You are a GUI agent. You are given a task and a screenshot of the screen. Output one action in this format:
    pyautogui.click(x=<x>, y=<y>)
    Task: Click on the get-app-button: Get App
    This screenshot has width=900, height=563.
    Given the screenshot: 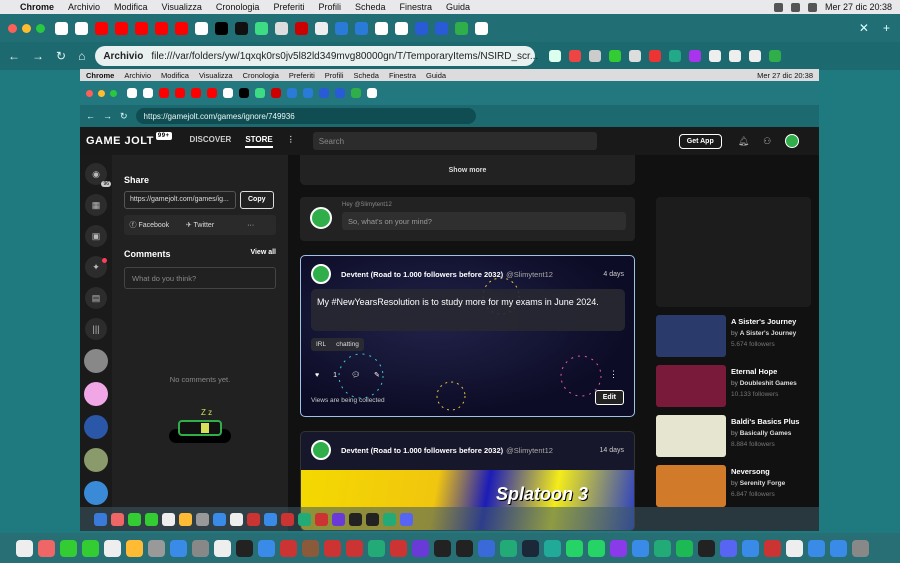 What is the action you would take?
    pyautogui.click(x=700, y=141)
    